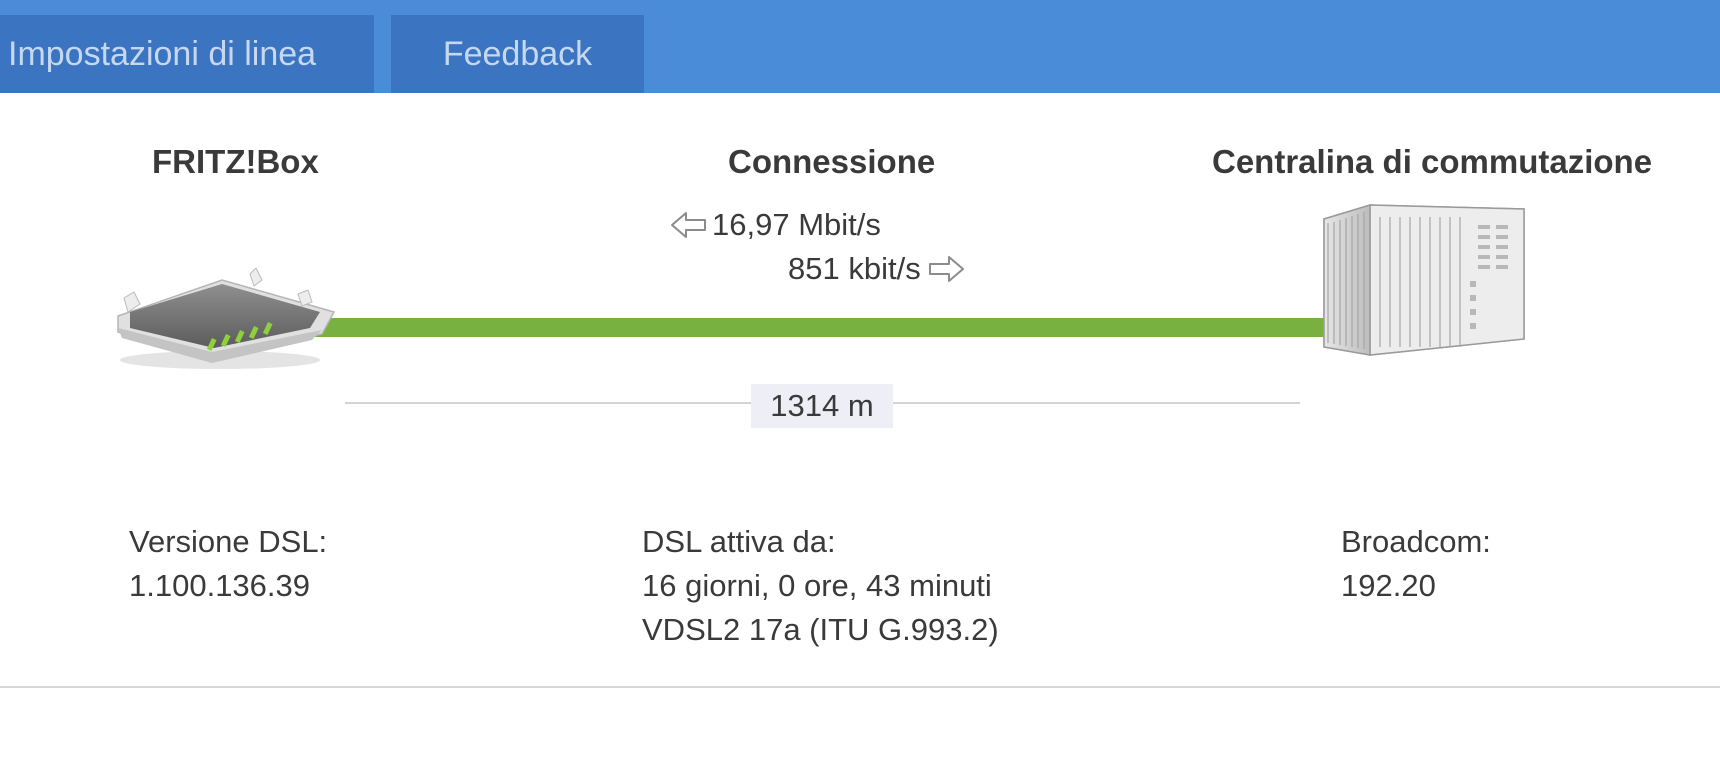  Describe the element at coordinates (860, 46) in the screenshot. I see `top-nav-bar: Impostazioni di linea Feedback` at that location.